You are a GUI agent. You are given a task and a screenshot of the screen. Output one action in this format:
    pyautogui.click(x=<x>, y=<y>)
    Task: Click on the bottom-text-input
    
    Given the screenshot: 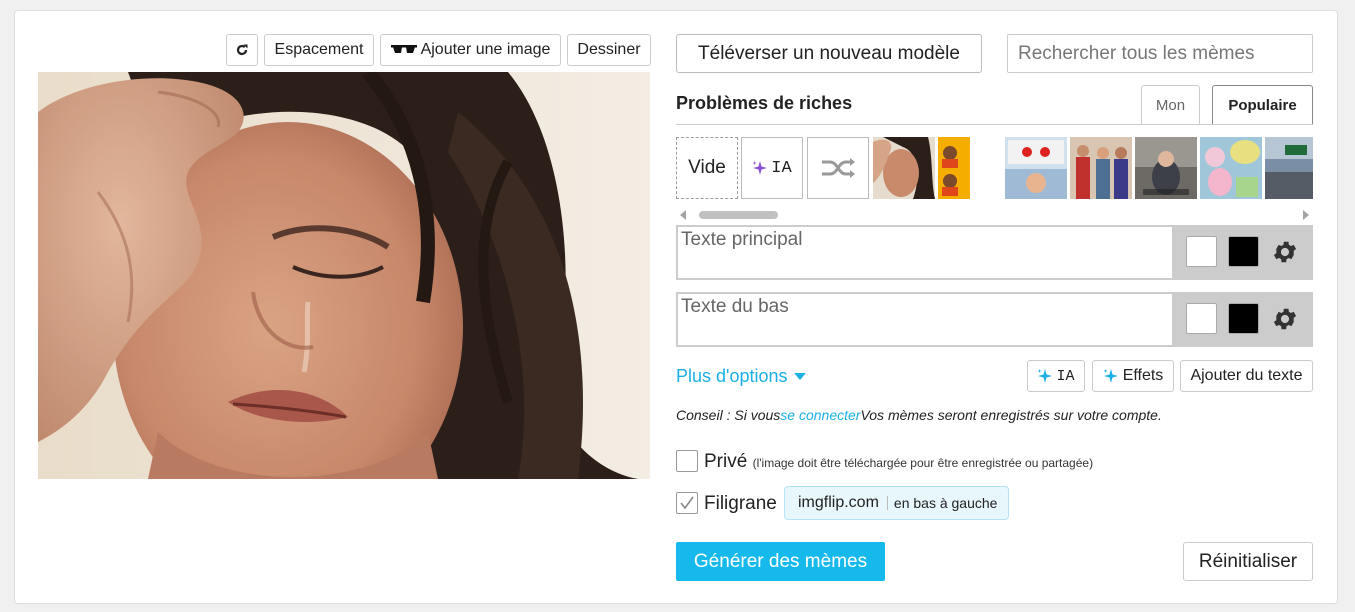 What is the action you would take?
    pyautogui.click(x=925, y=319)
    